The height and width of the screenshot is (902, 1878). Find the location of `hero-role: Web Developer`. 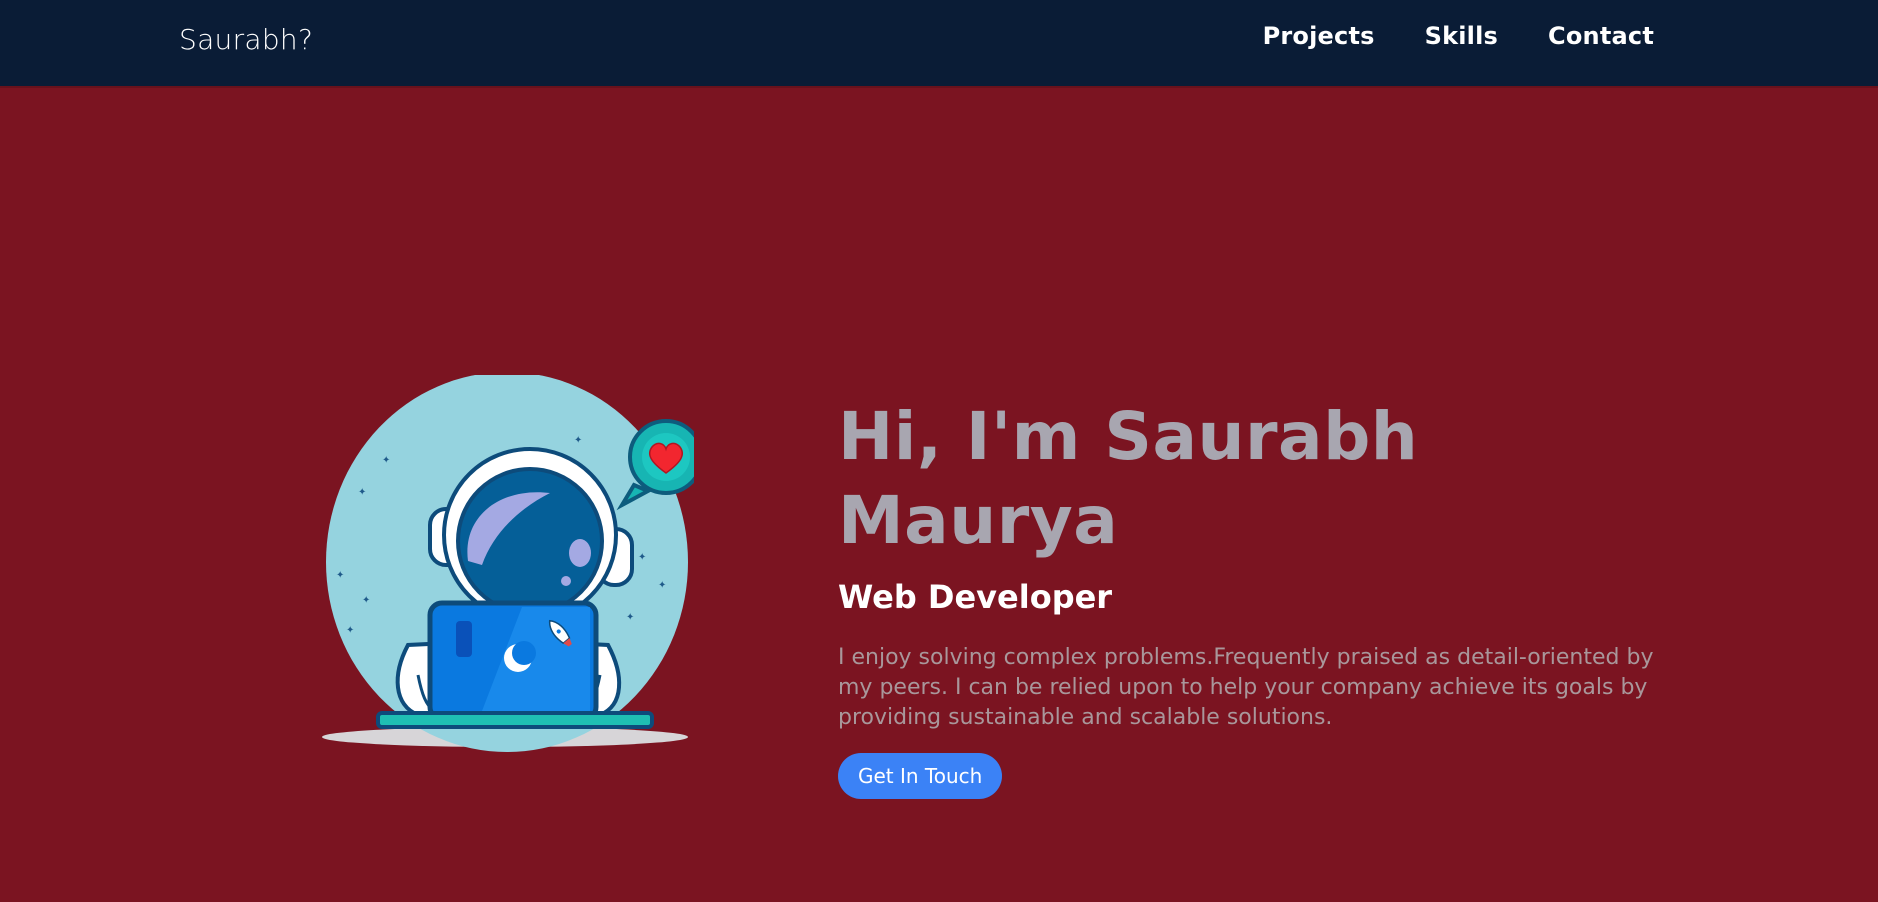

hero-role: Web Developer is located at coordinates (975, 597).